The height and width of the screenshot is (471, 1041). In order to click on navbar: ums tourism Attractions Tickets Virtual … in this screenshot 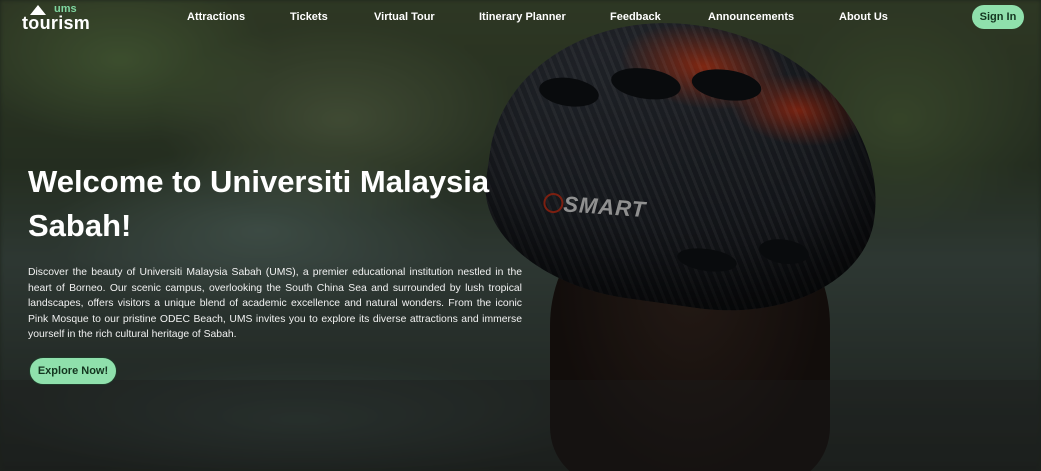, I will do `click(520, 18)`.